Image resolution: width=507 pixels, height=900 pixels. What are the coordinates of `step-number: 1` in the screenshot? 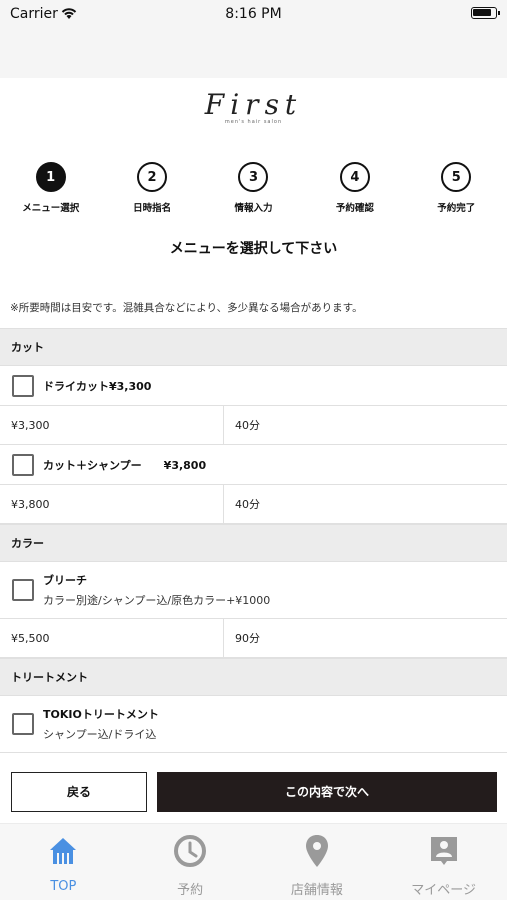 It's located at (50, 177).